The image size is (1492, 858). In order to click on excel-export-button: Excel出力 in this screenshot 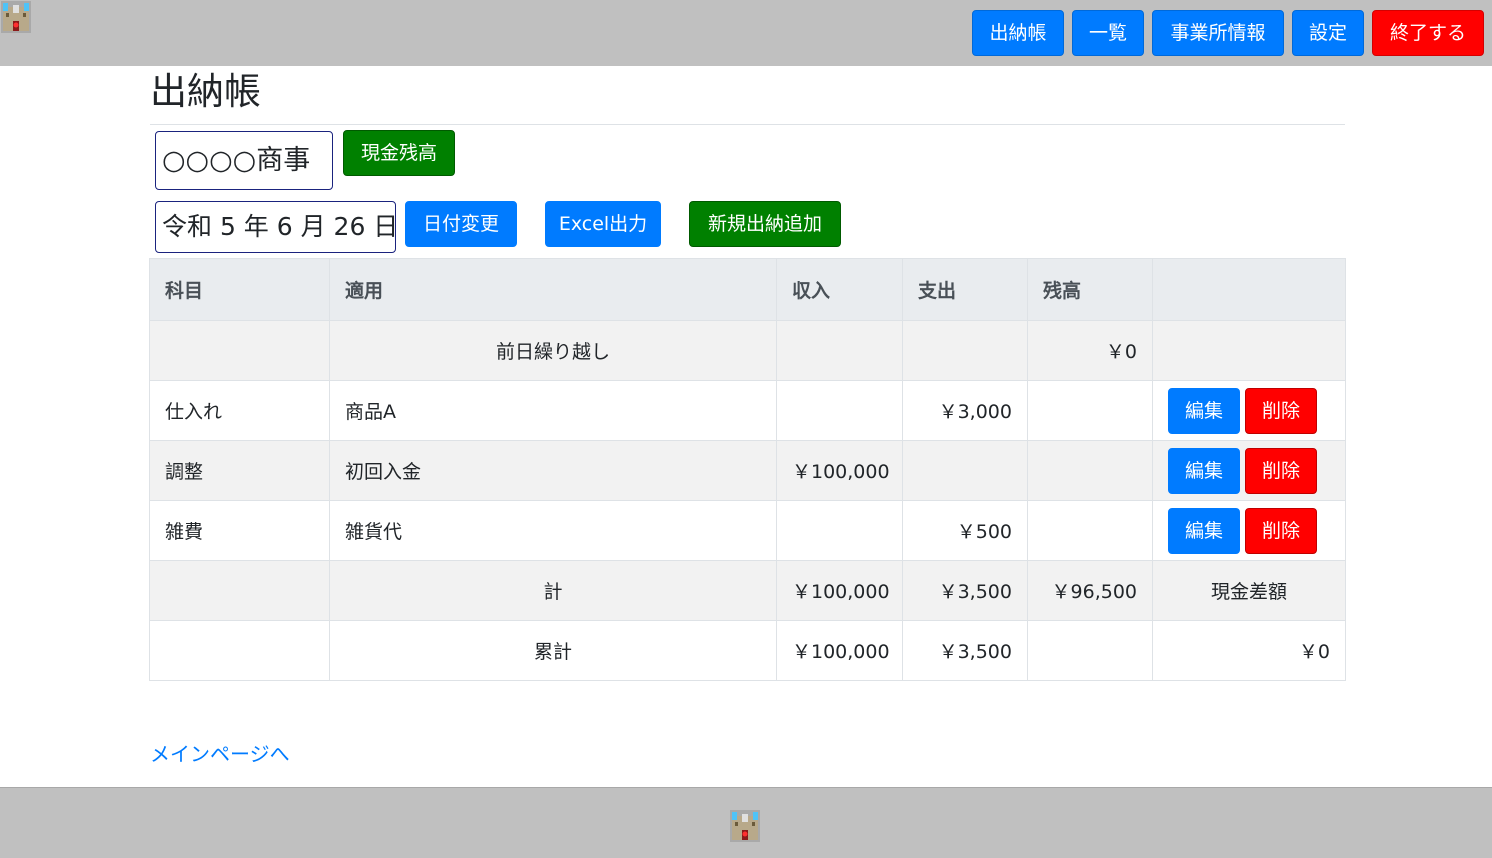, I will do `click(603, 224)`.